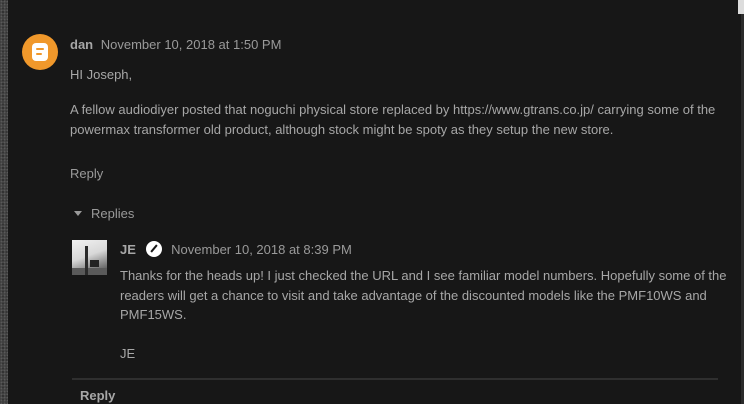  Describe the element at coordinates (78, 213) in the screenshot. I see `caret-down-icon` at that location.